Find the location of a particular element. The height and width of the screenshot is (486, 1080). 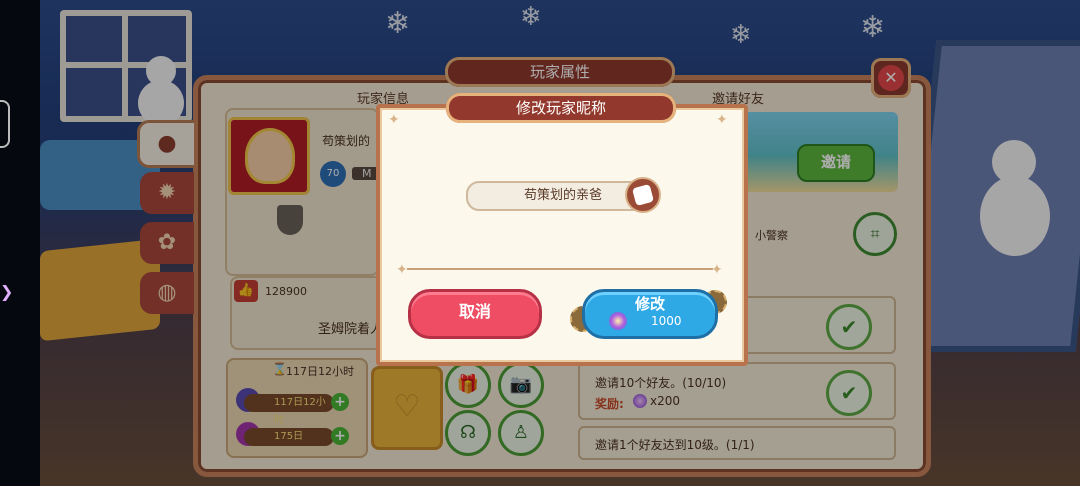

random-name-button is located at coordinates (643, 195).